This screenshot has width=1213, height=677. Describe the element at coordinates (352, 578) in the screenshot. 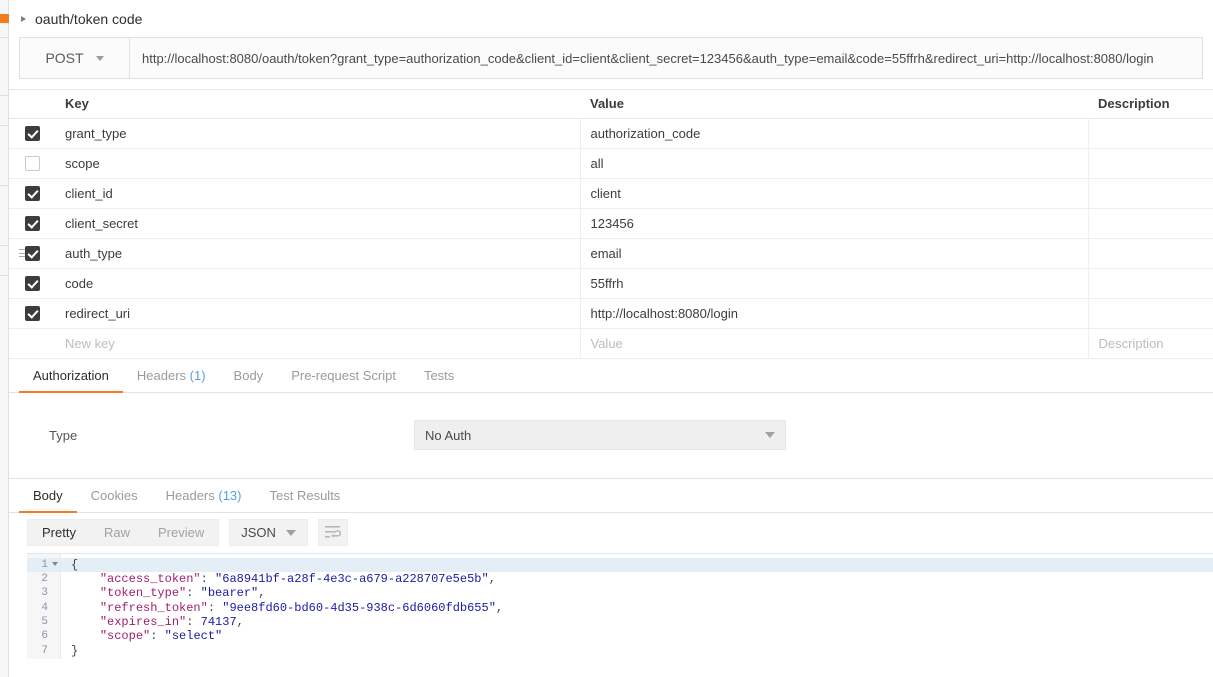

I see `json-value-access-token: "6a8941bf-a28f-4e3c-a679-a228707e5e5b"` at that location.